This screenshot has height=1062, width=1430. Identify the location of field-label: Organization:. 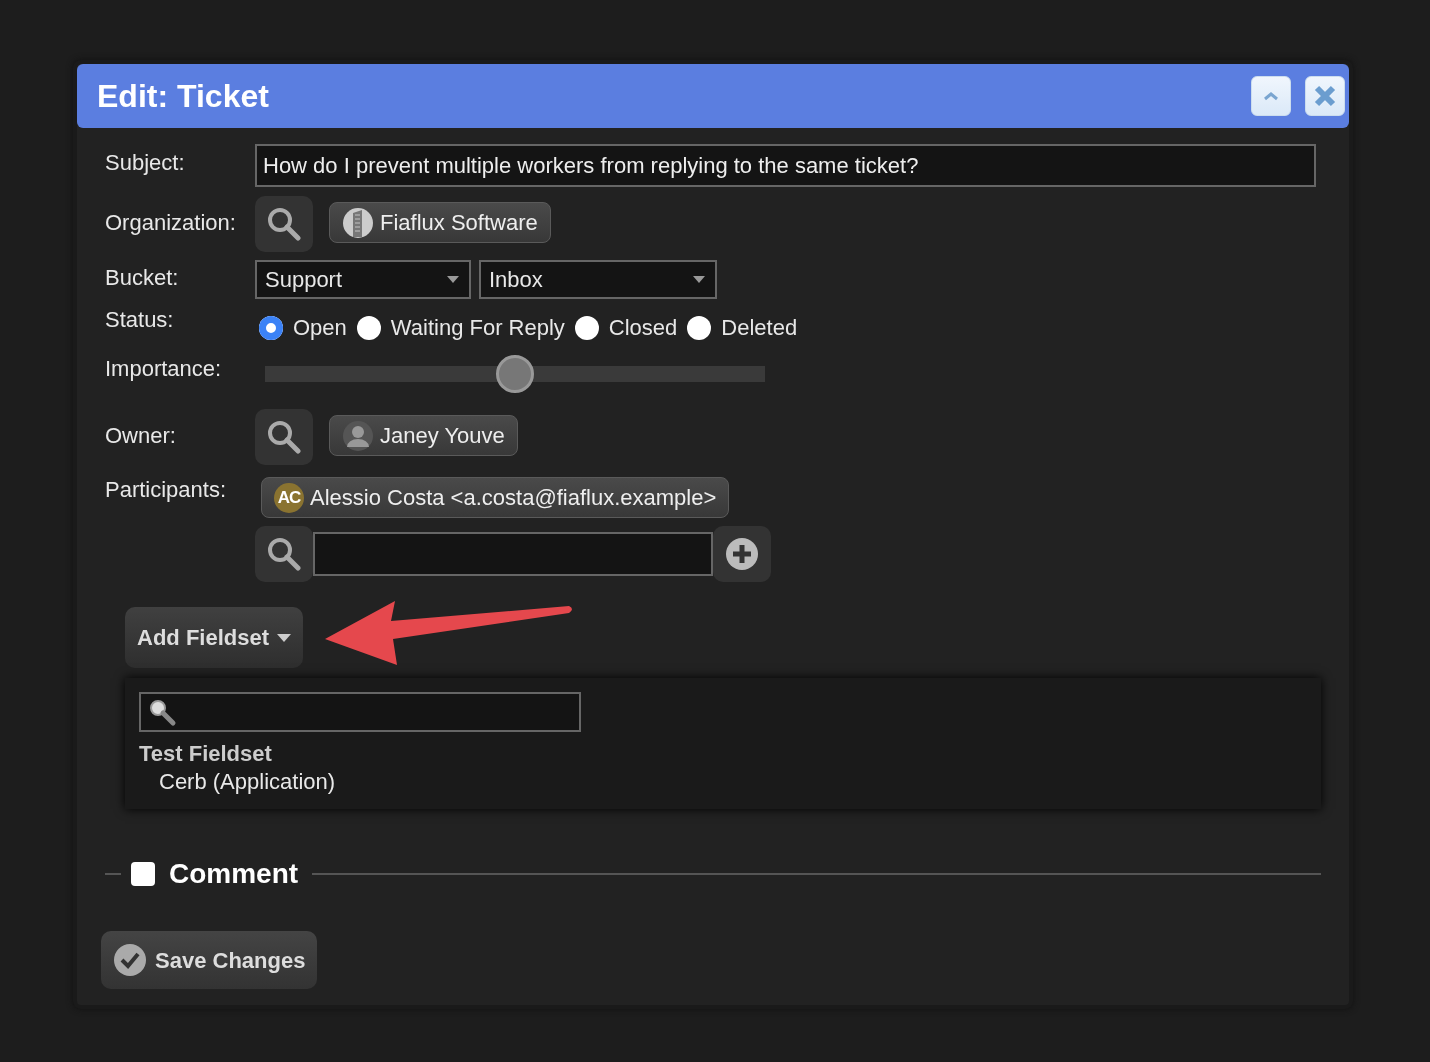
(171, 223).